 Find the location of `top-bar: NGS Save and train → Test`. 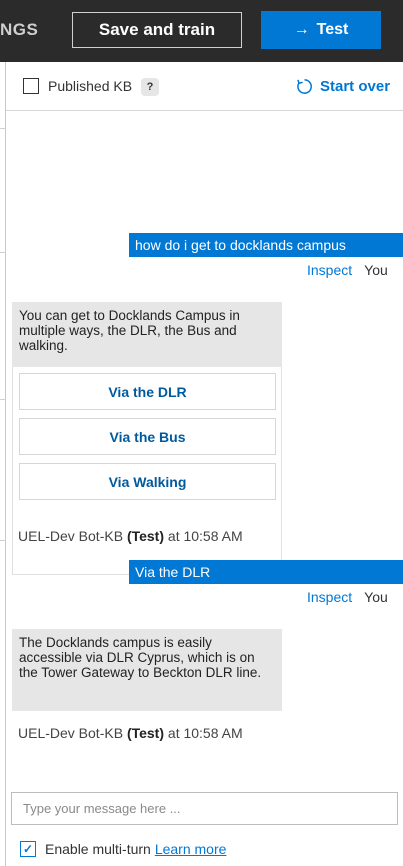

top-bar: NGS Save and train → Test is located at coordinates (201, 31).